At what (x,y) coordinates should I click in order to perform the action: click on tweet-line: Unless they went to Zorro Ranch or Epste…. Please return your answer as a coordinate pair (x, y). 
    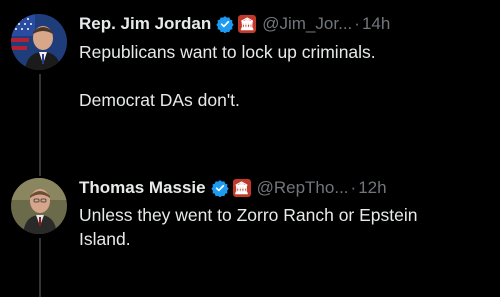
    Looking at the image, I should click on (248, 215).